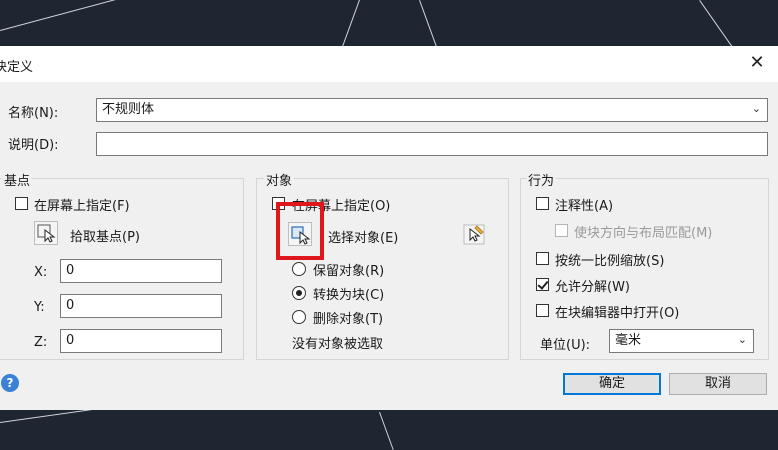  I want to click on retain-radio, so click(299, 269).